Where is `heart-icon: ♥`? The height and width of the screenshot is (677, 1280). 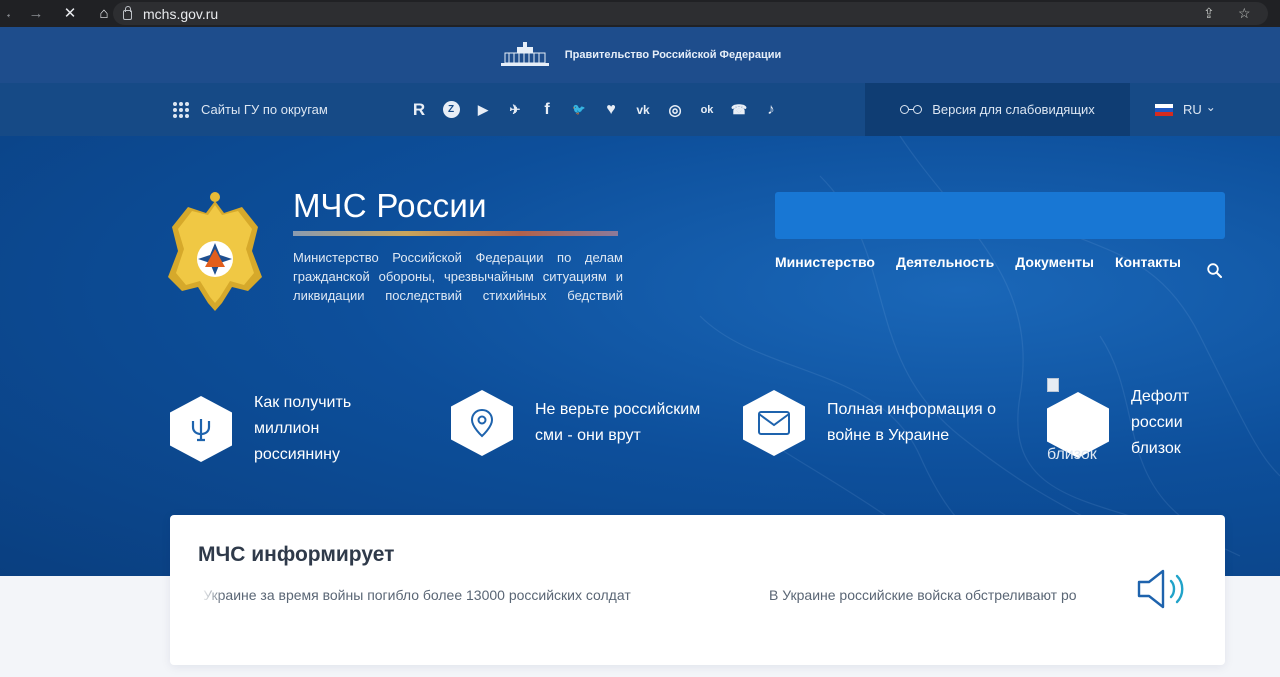
heart-icon: ♥ is located at coordinates (611, 110).